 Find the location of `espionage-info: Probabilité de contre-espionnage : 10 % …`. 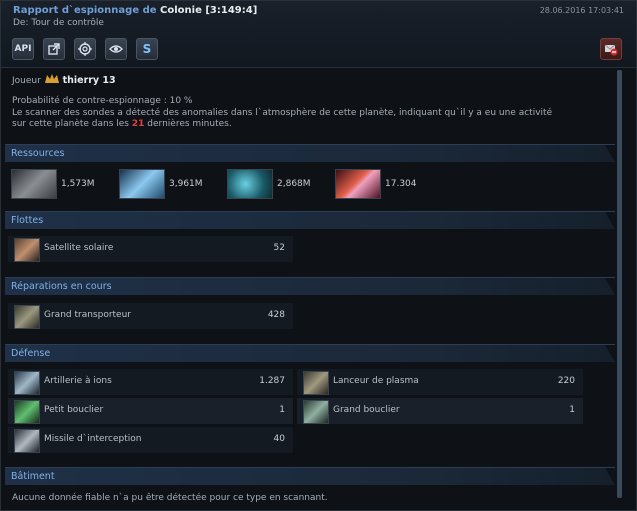

espionage-info: Probabilité de contre-espionnage : 10 % … is located at coordinates (312, 113).